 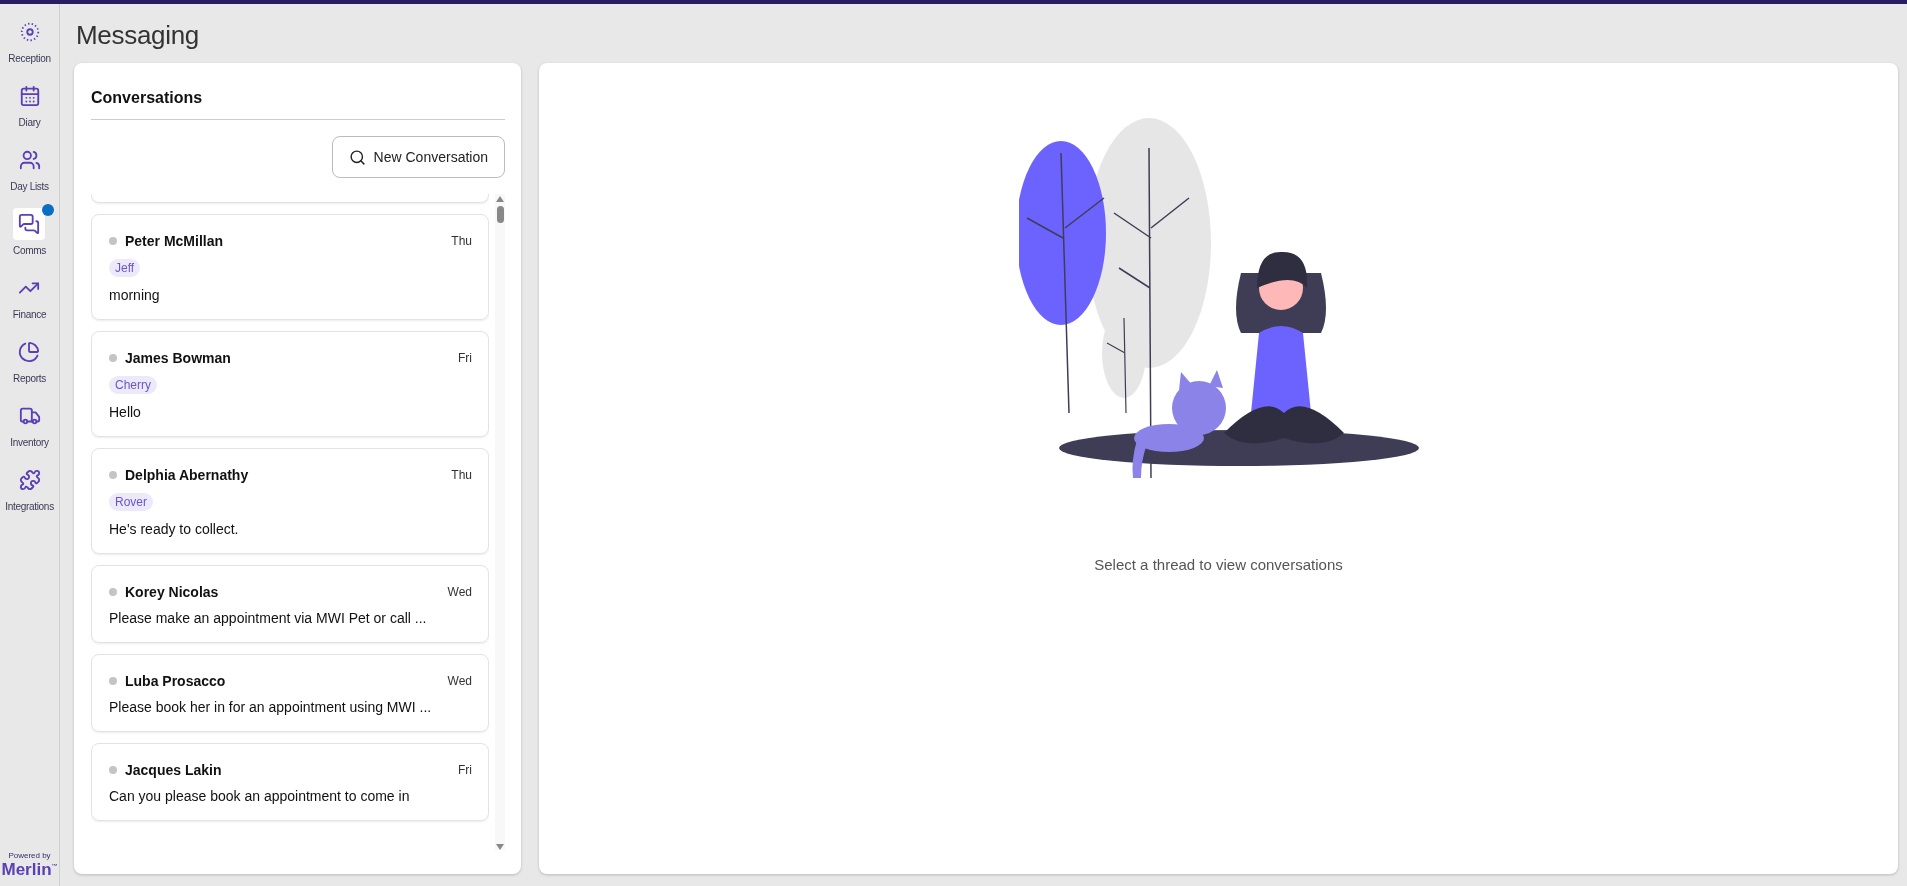 What do you see at coordinates (133, 385) in the screenshot?
I see `pet-tag: Cherry` at bounding box center [133, 385].